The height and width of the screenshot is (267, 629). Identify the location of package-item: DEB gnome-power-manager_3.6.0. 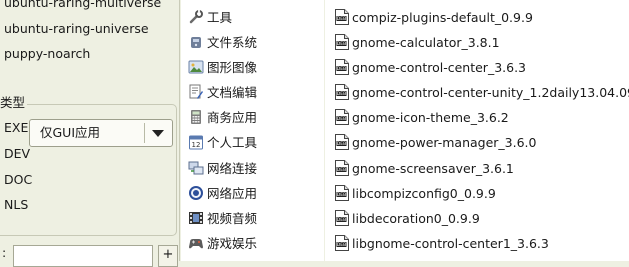
(477, 142).